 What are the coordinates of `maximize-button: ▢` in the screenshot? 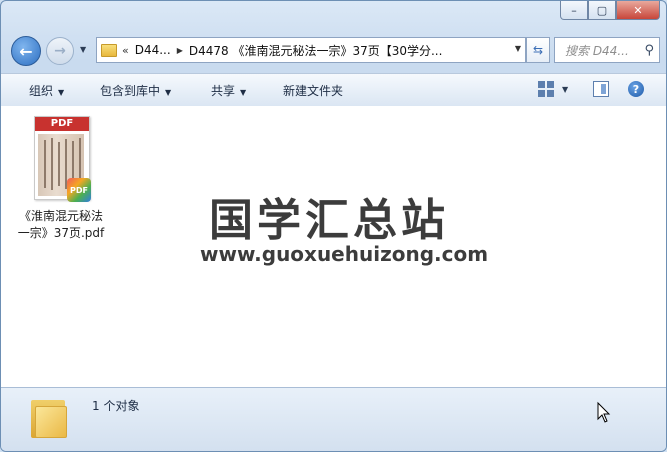 It's located at (602, 10).